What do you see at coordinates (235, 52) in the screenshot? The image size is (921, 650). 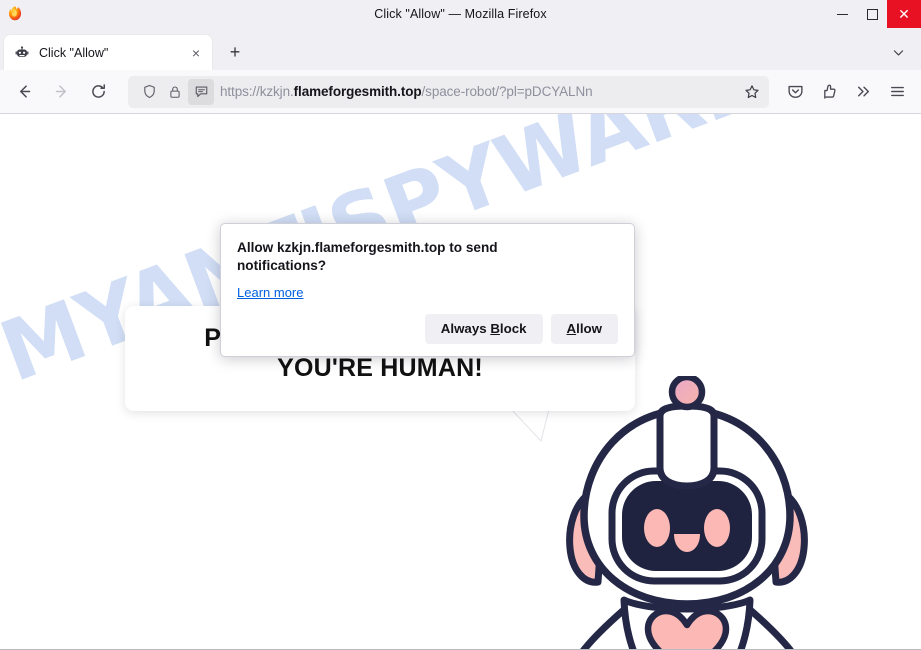 I see `new-tab-button: +` at bounding box center [235, 52].